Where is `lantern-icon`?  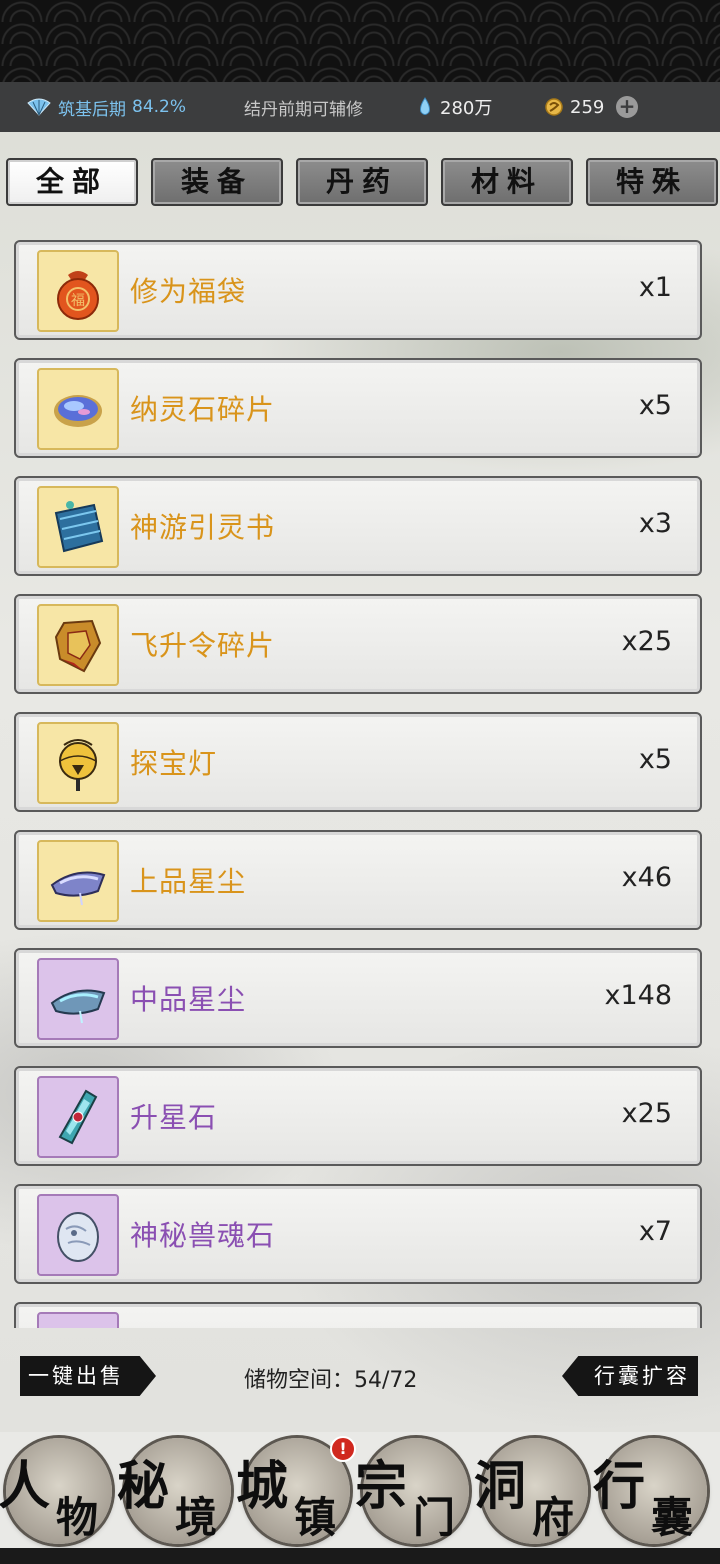 lantern-icon is located at coordinates (78, 765).